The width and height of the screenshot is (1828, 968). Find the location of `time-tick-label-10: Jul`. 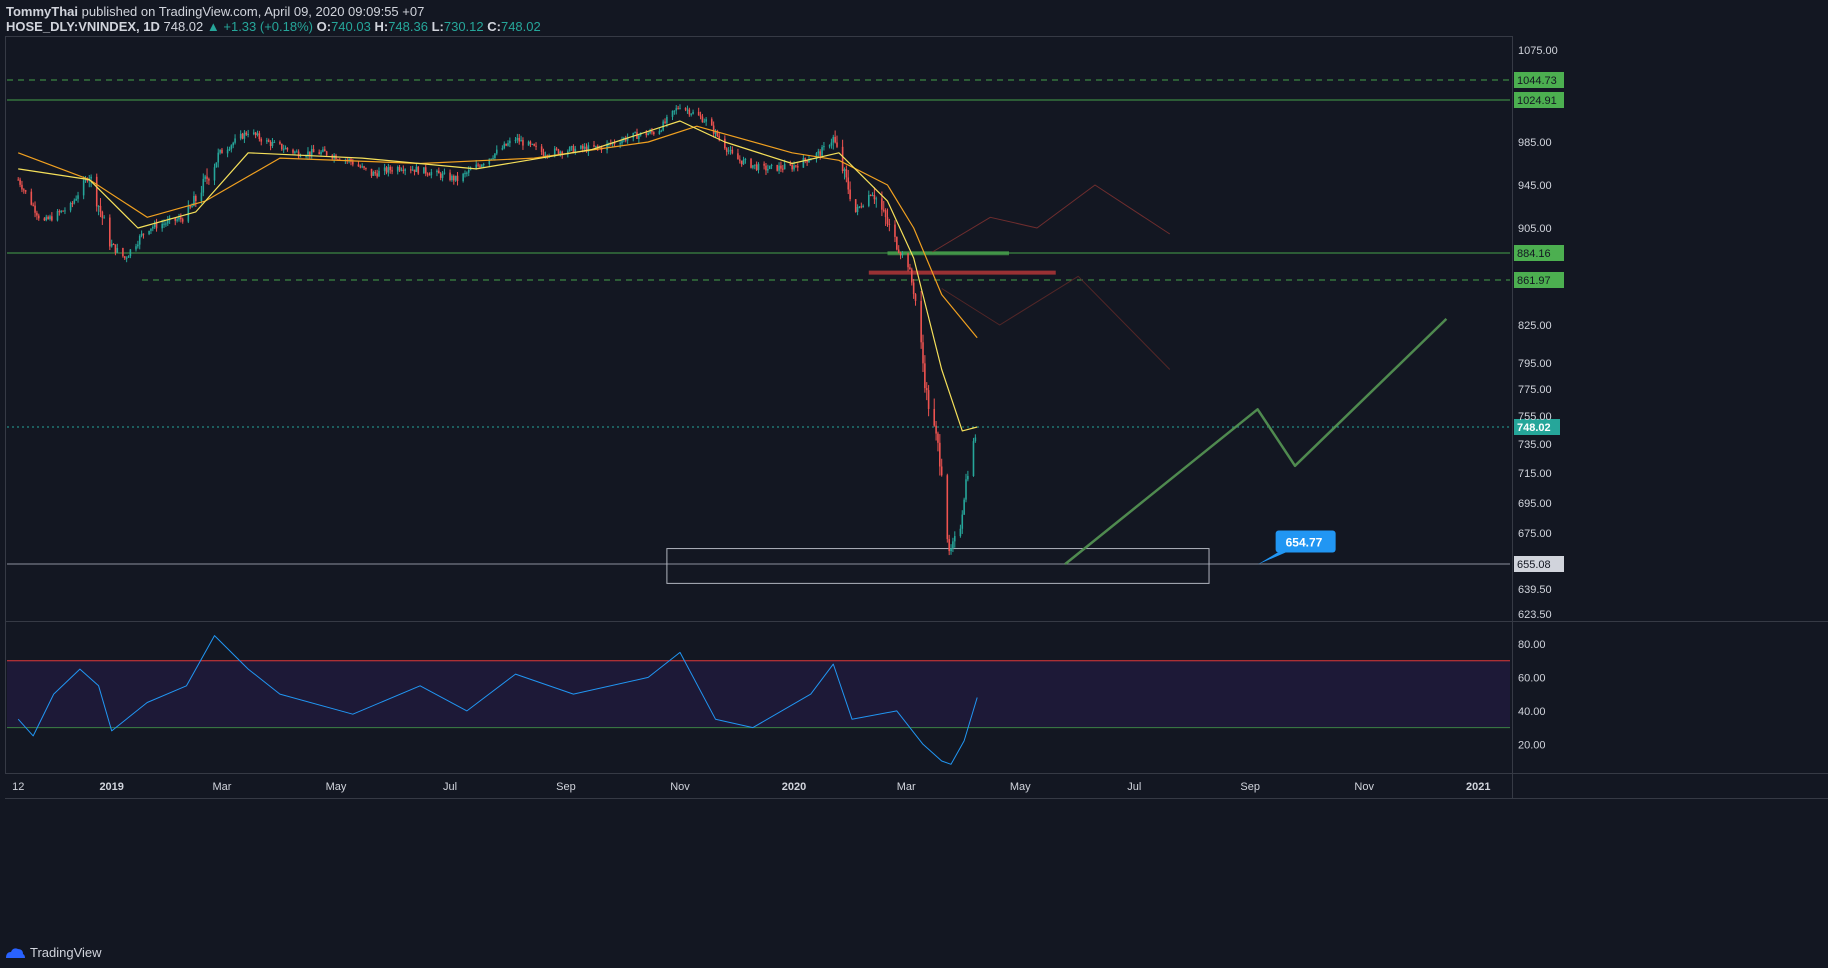

time-tick-label-10: Jul is located at coordinates (1134, 787).